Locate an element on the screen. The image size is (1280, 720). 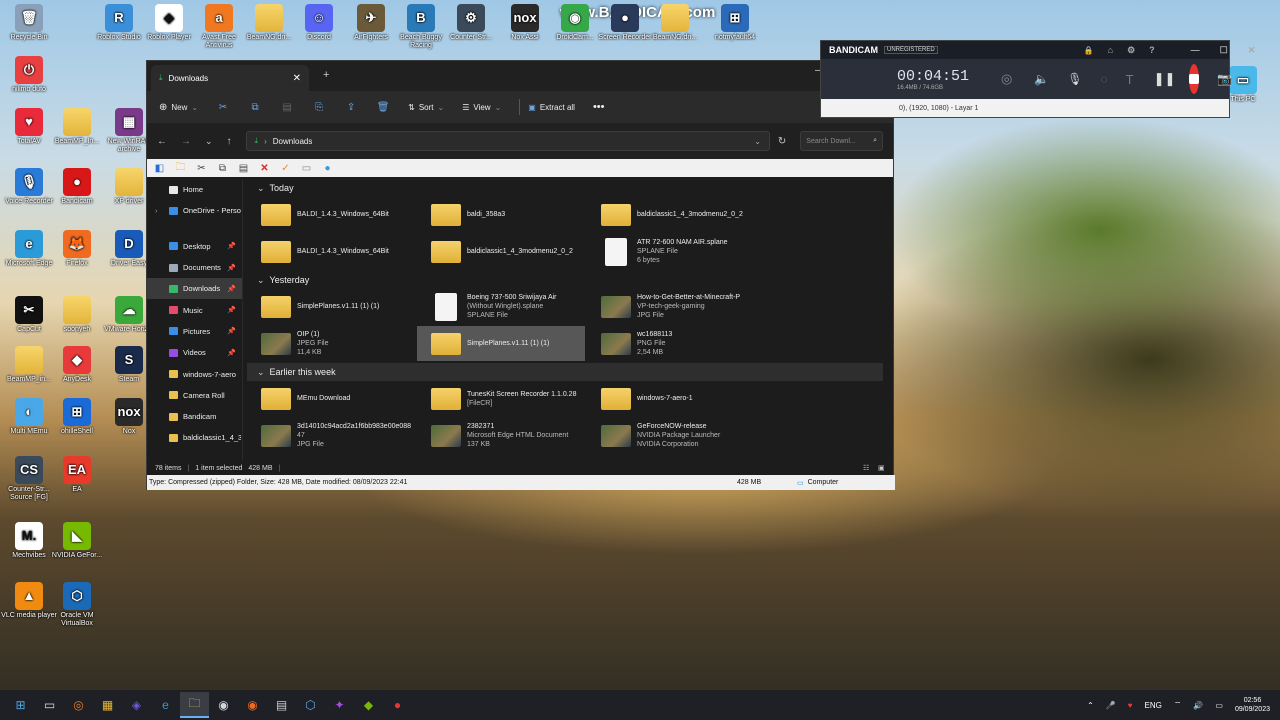
forward-arrow-icon: → is located at coordinates (186, 141).